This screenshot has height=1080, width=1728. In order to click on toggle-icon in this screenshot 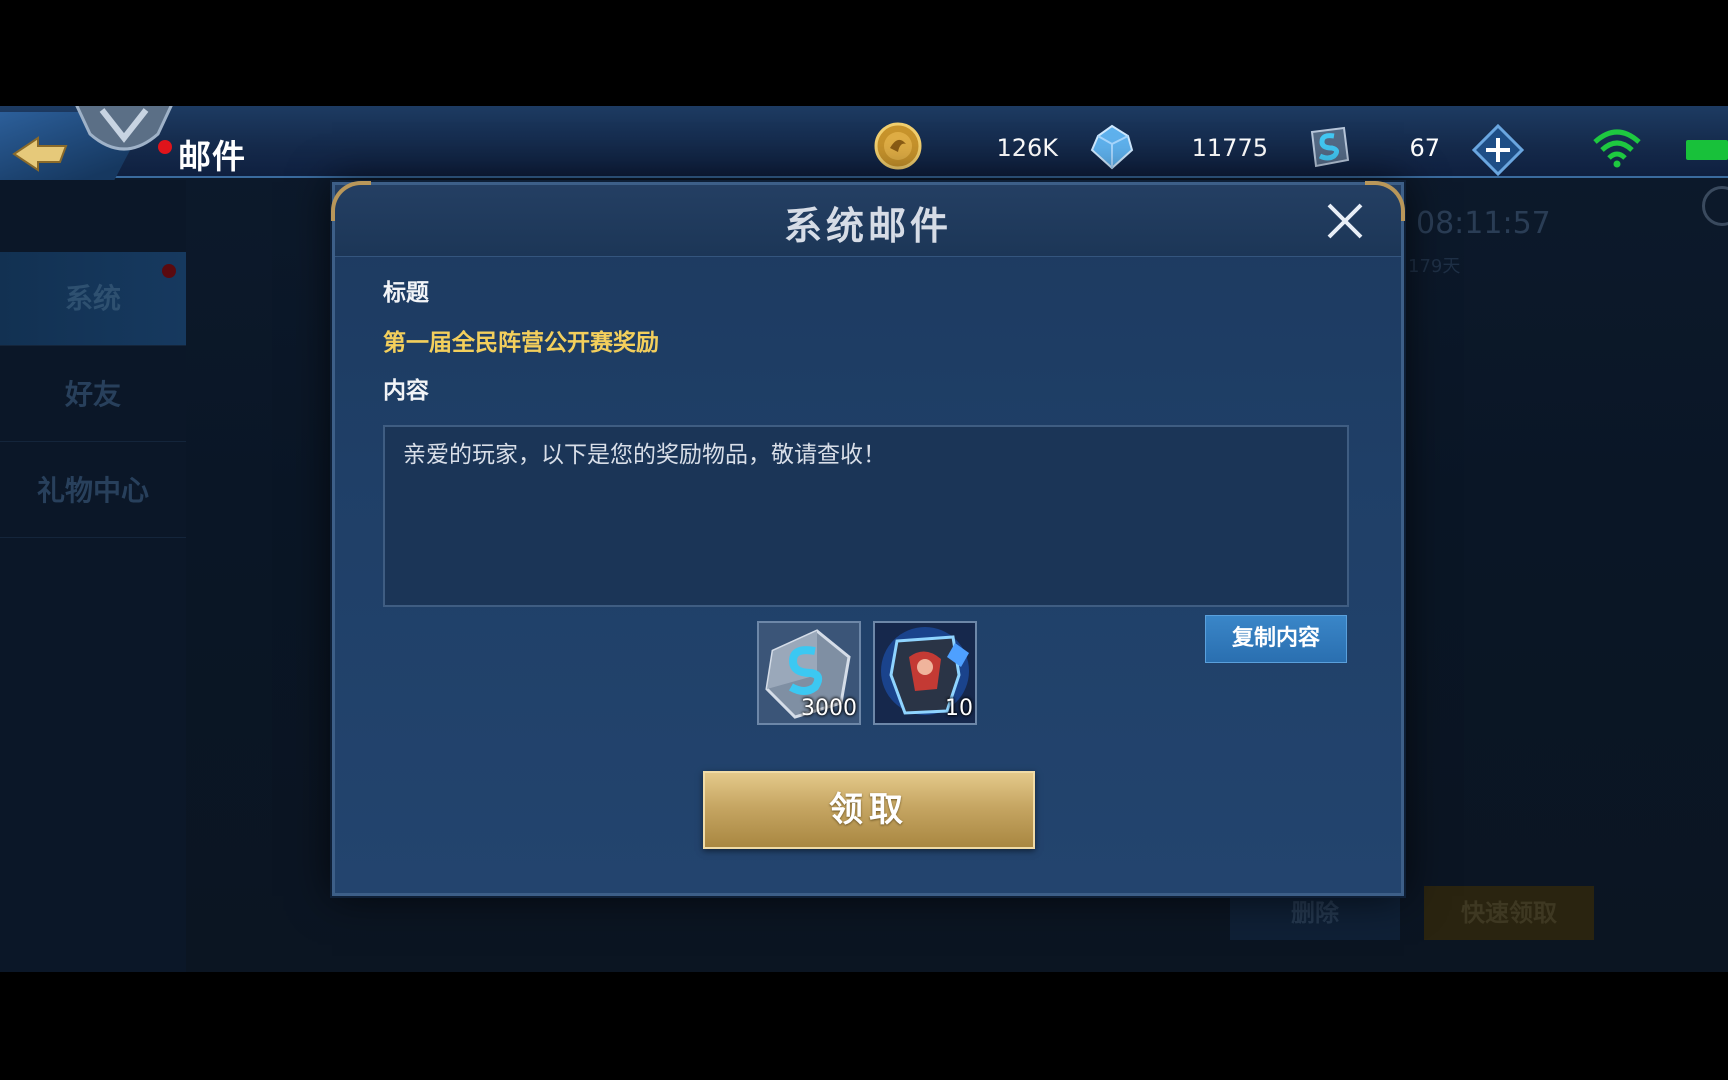, I will do `click(1715, 206)`.